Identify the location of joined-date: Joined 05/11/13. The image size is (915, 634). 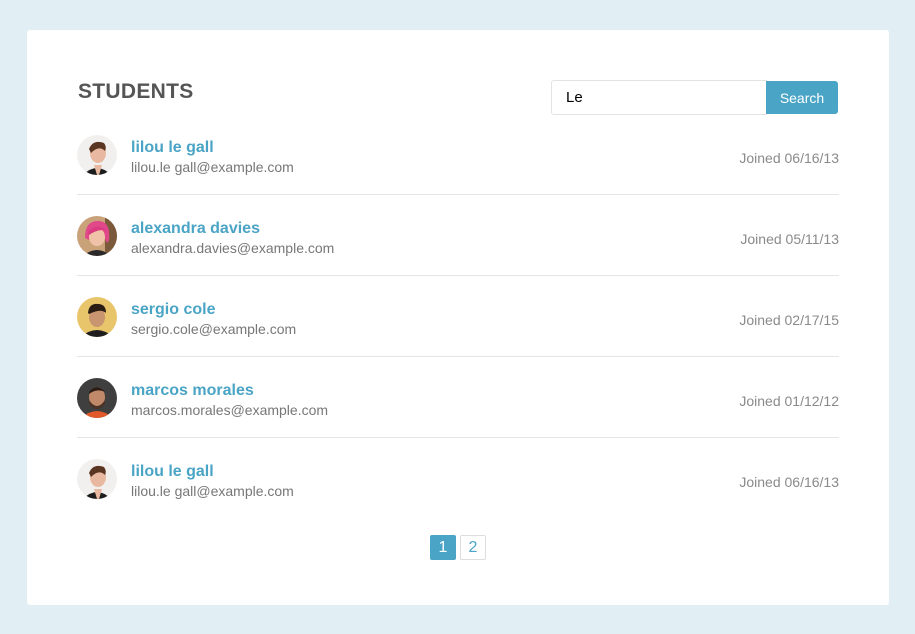
(789, 239).